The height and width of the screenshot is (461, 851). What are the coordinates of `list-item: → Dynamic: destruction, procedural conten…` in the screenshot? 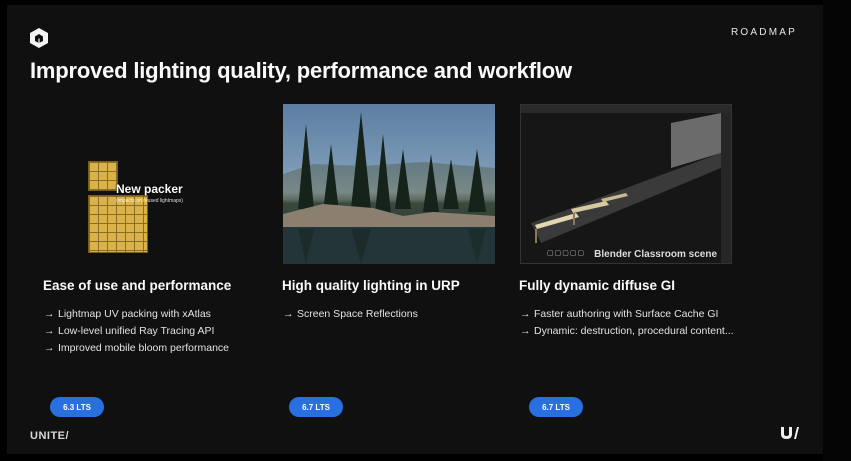 It's located at (627, 331).